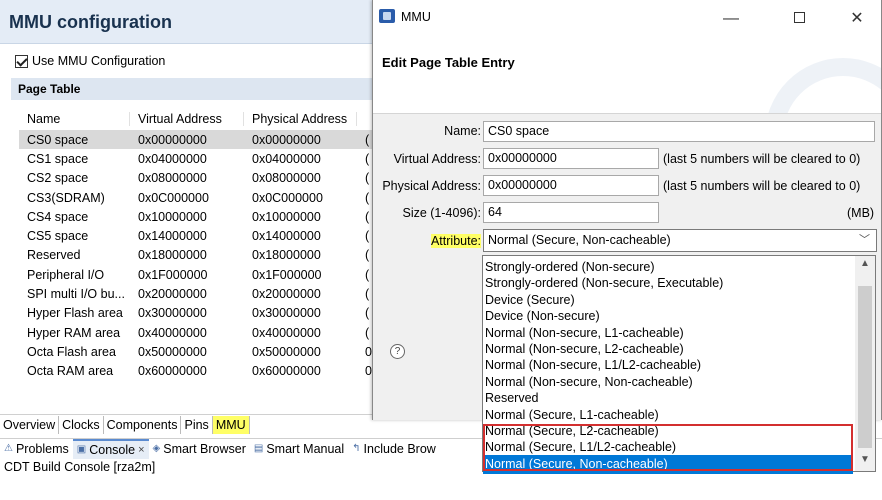 The image size is (882, 500). Describe the element at coordinates (356, 448) in the screenshot. I see `include-browser-icon: ↰` at that location.